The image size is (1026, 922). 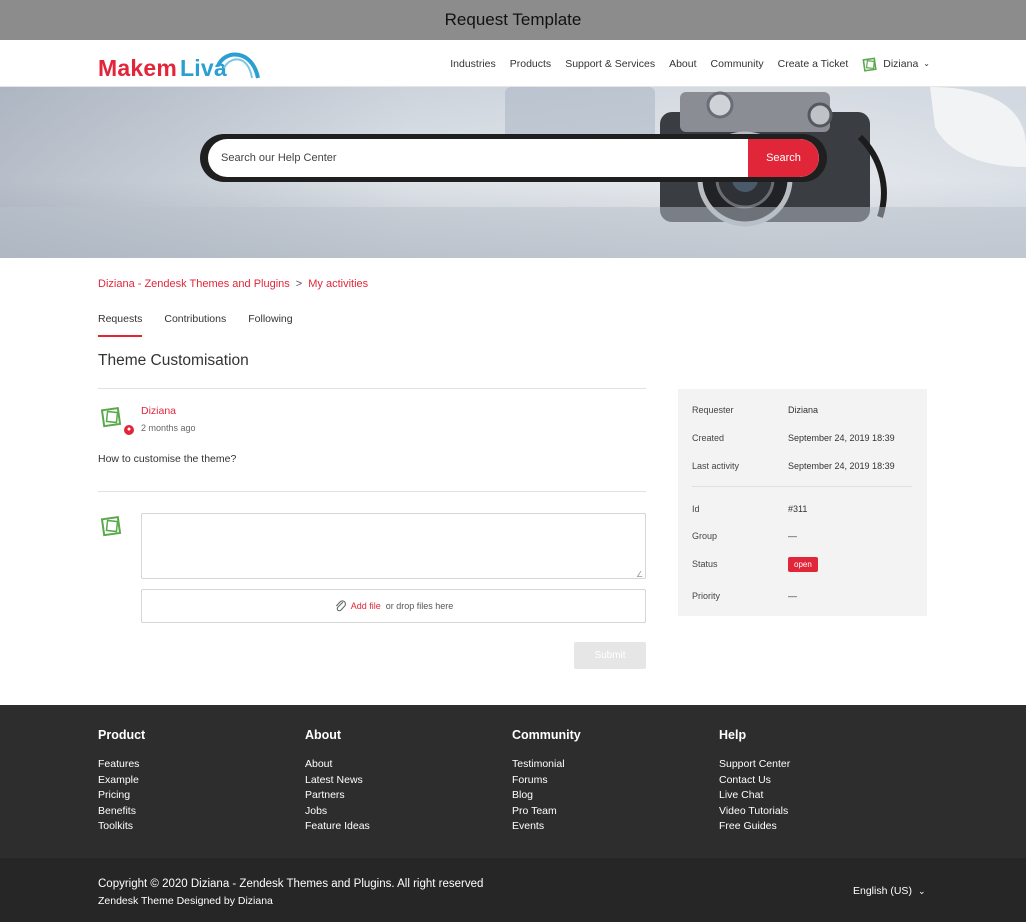 I want to click on footer-link: Blog, so click(x=546, y=796).